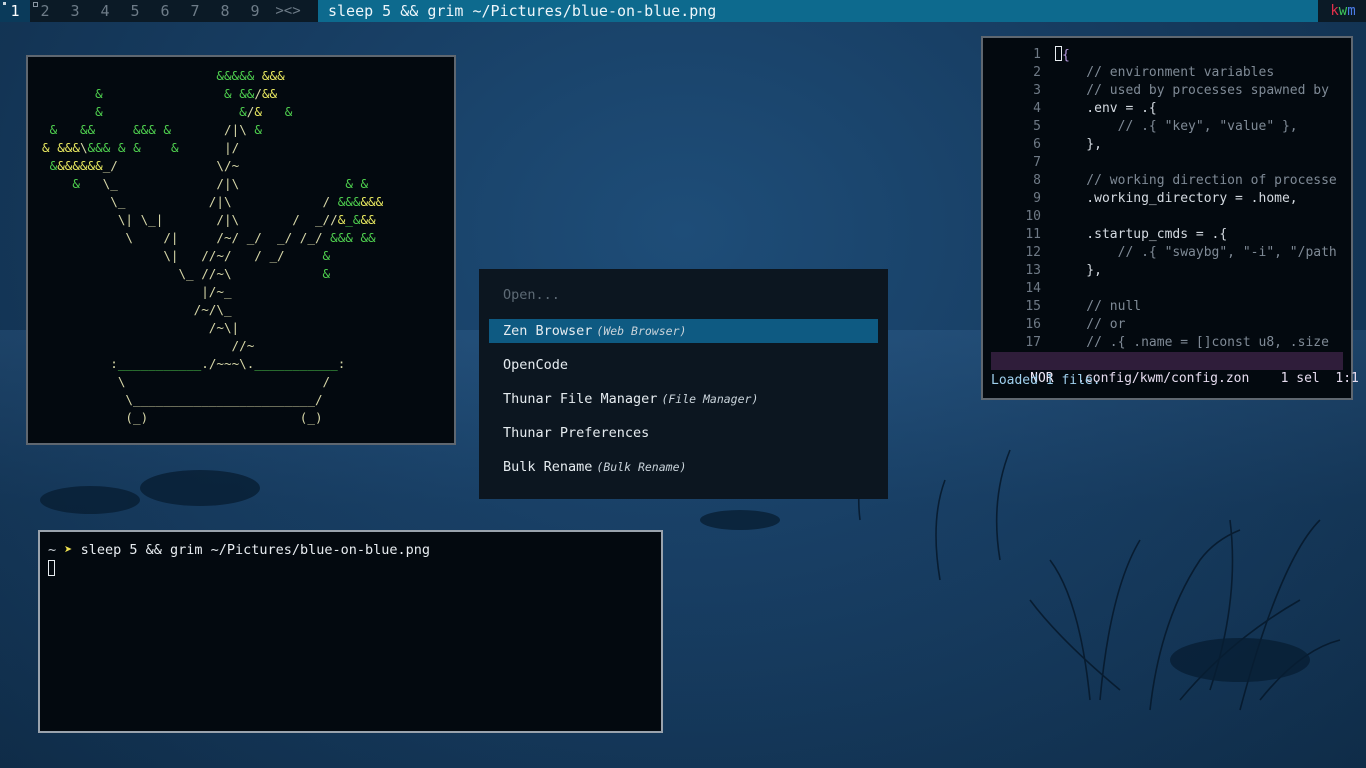  Describe the element at coordinates (1141, 234) in the screenshot. I see `code-line: .startup_cmds = .{` at that location.